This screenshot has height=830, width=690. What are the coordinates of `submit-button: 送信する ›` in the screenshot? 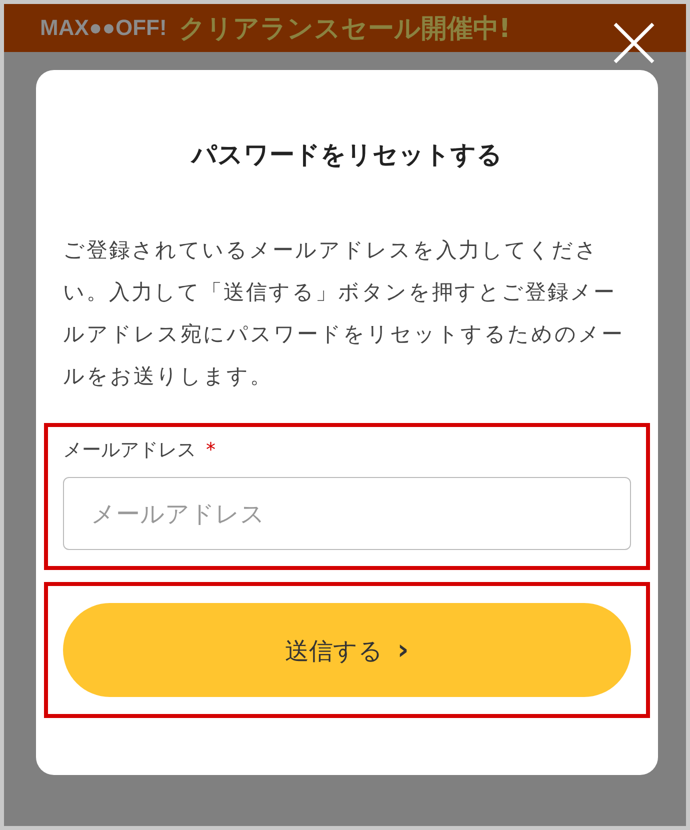 It's located at (347, 650).